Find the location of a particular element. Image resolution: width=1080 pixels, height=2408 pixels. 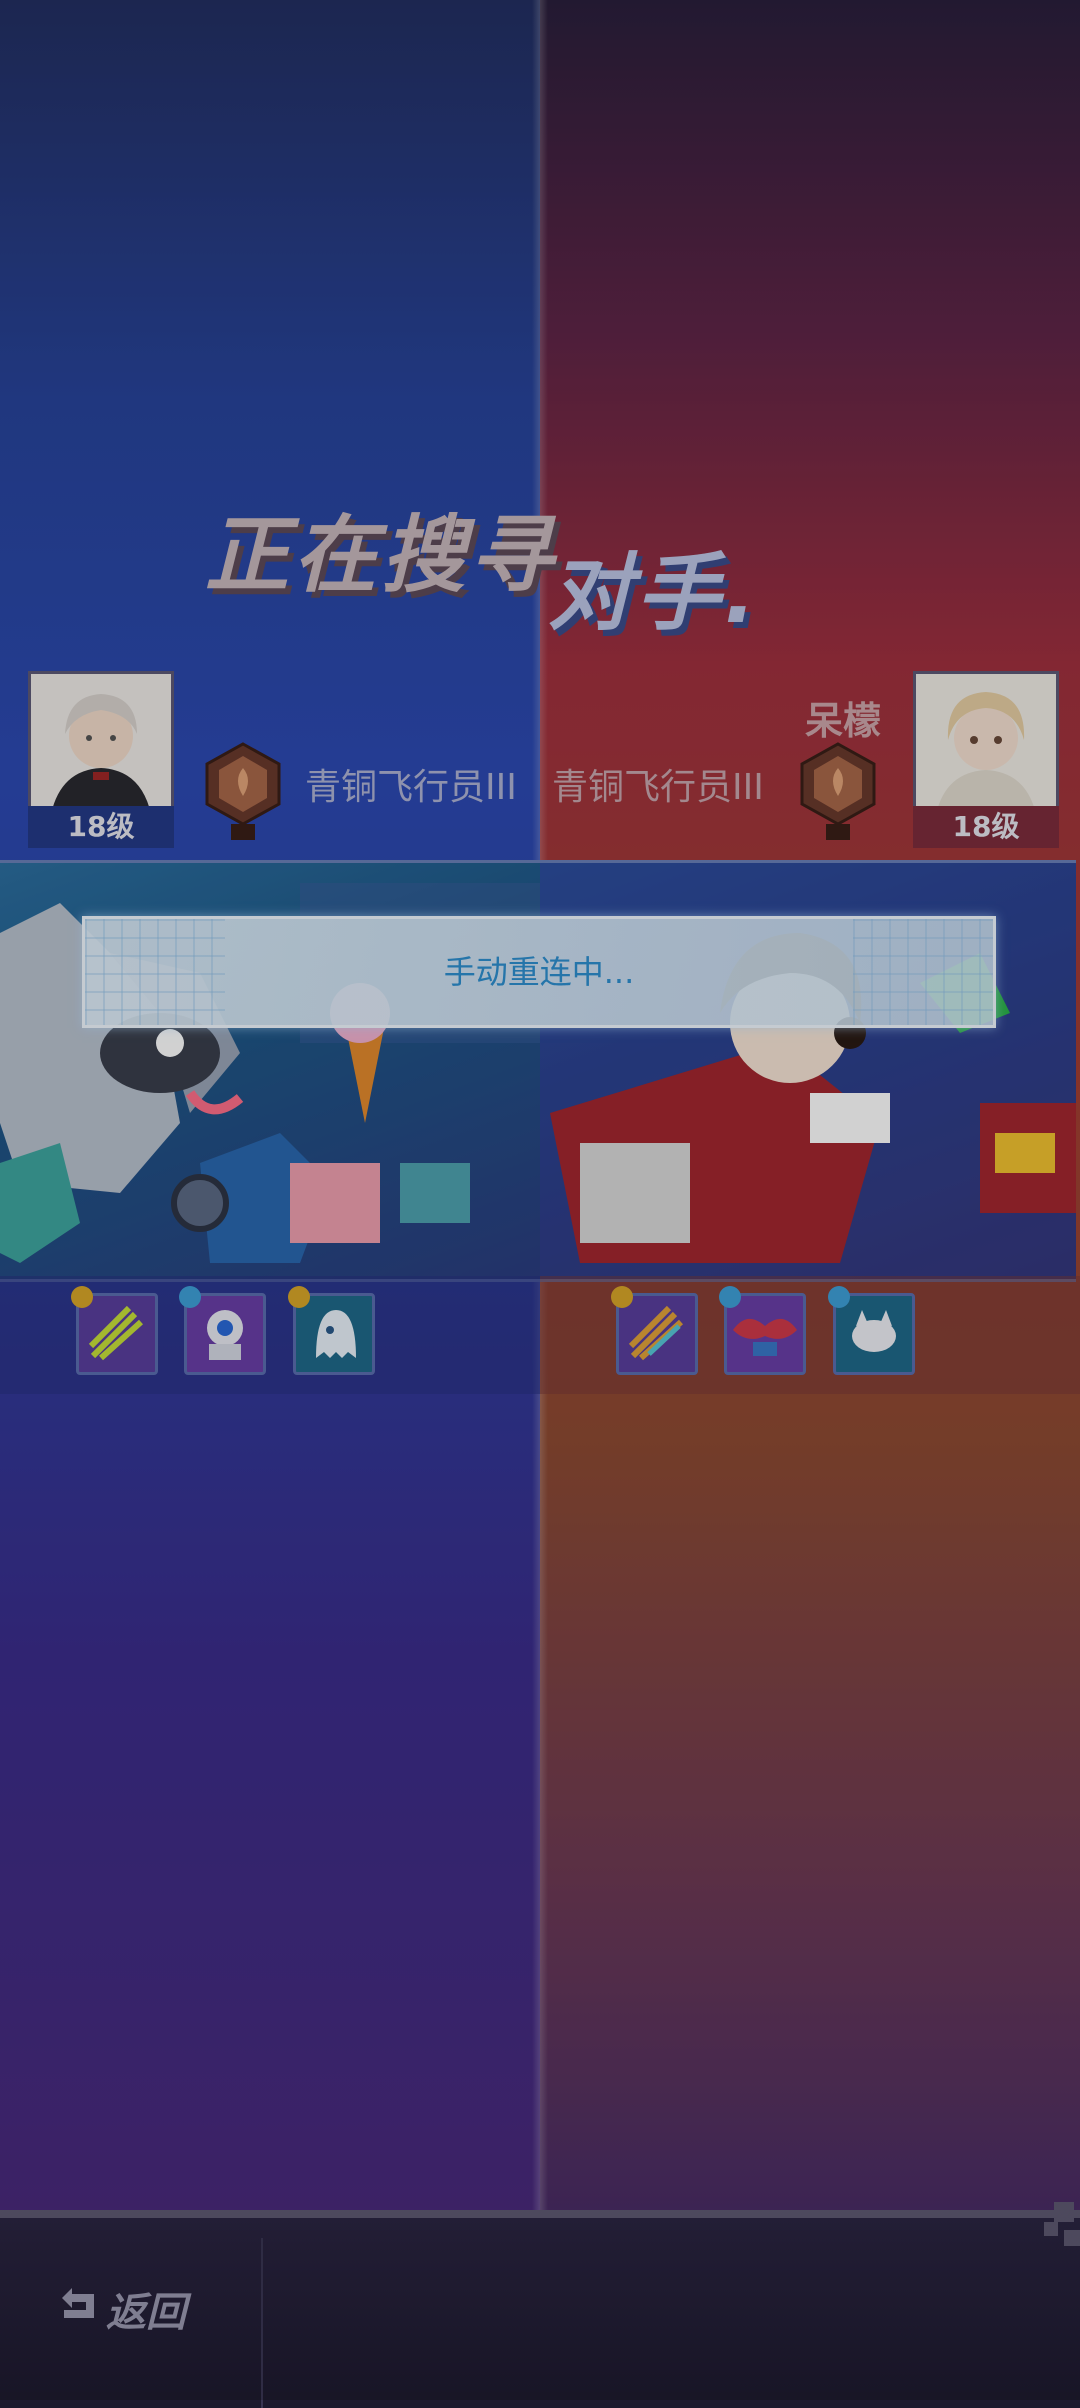

player-rank-label: 青铜飞行员III is located at coordinates (411, 787).